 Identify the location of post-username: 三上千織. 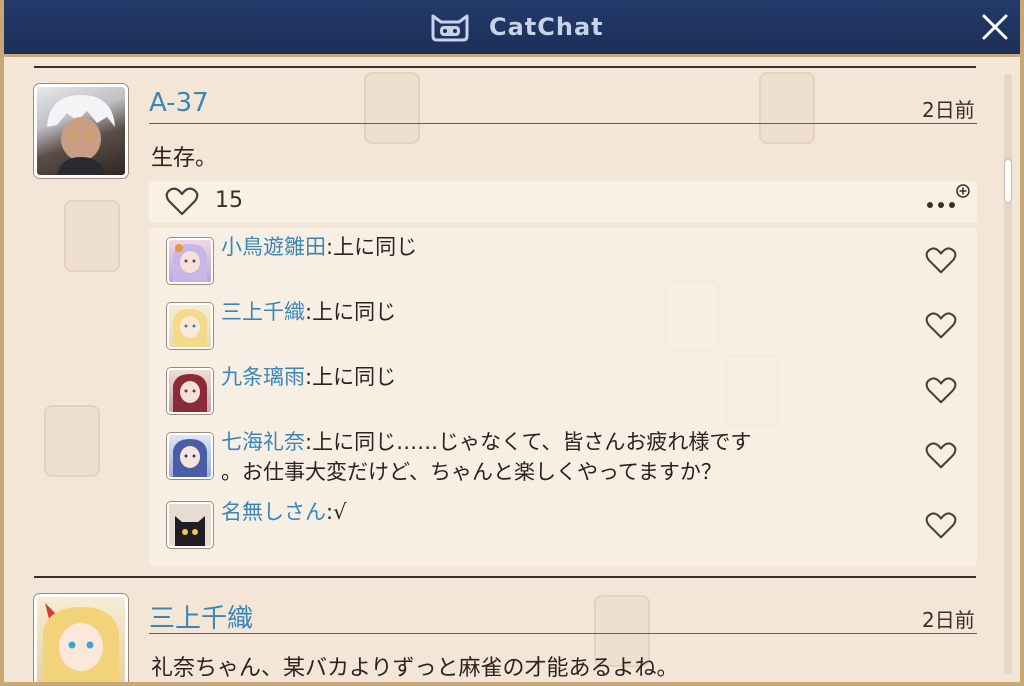
(201, 616).